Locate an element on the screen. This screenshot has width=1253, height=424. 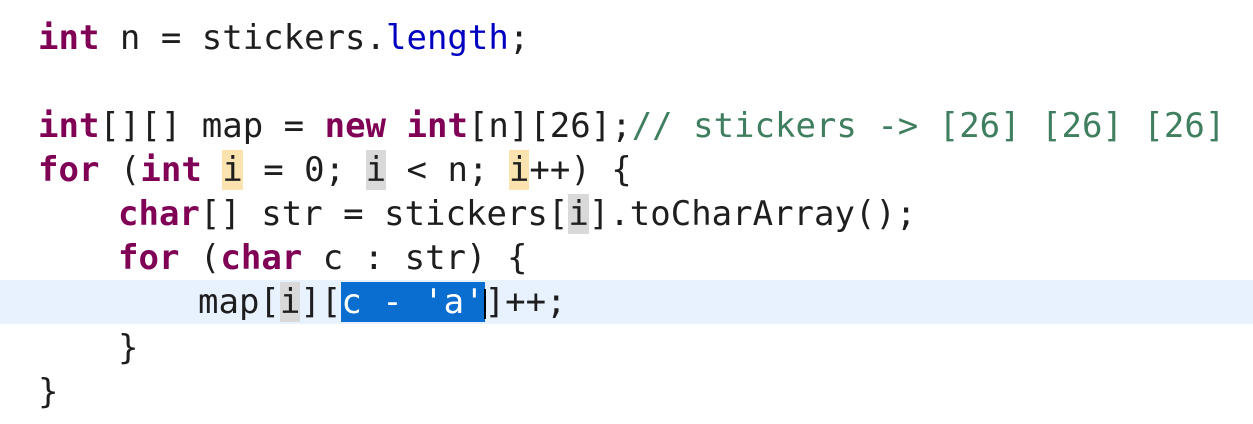
code-line-4: for (int i = 0; i < n; i++) { is located at coordinates (626, 170).